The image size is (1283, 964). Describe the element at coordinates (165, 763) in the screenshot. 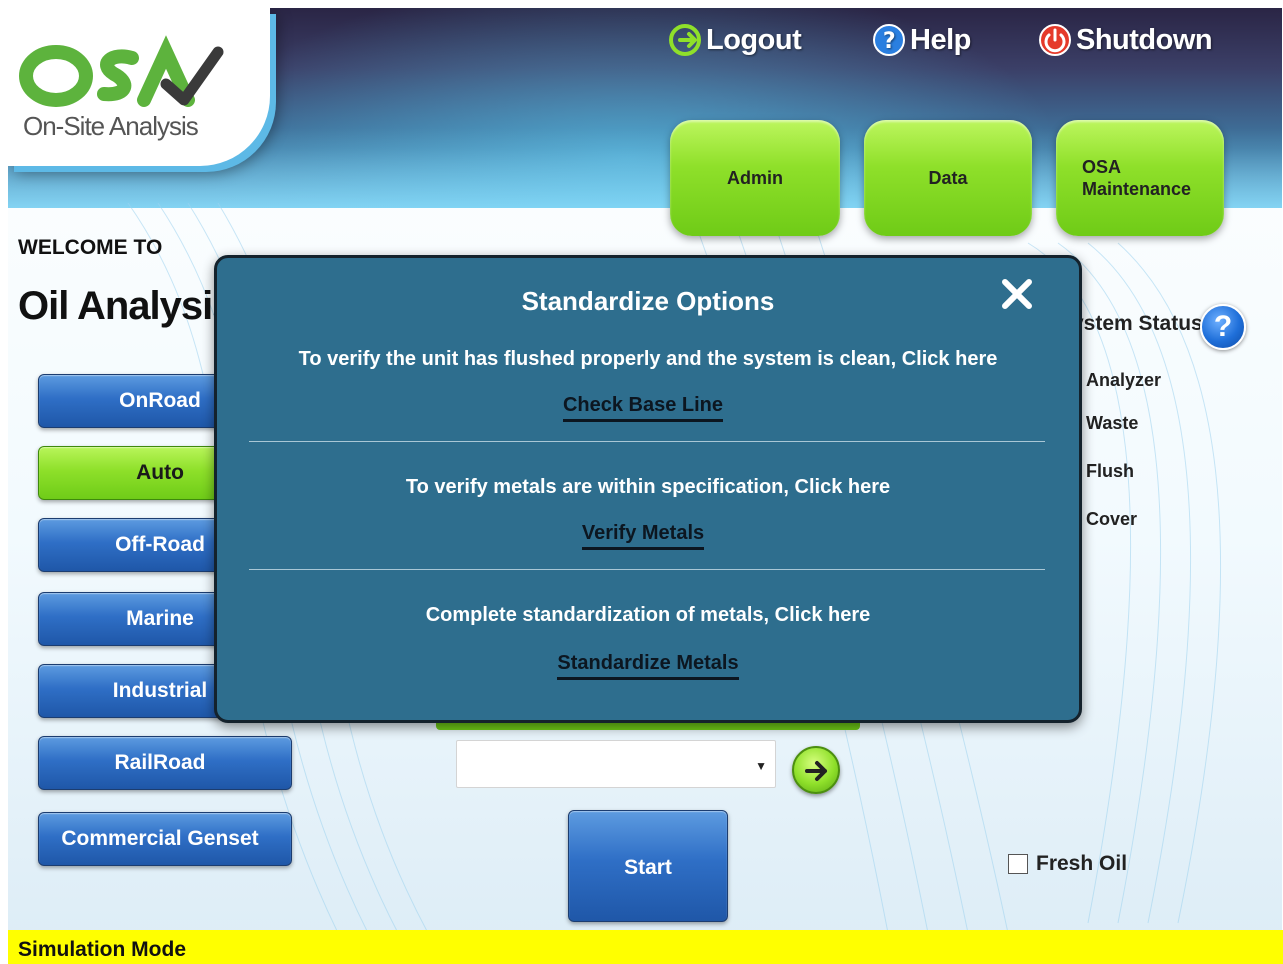

I see `category-railroad-button: RailRoad` at that location.